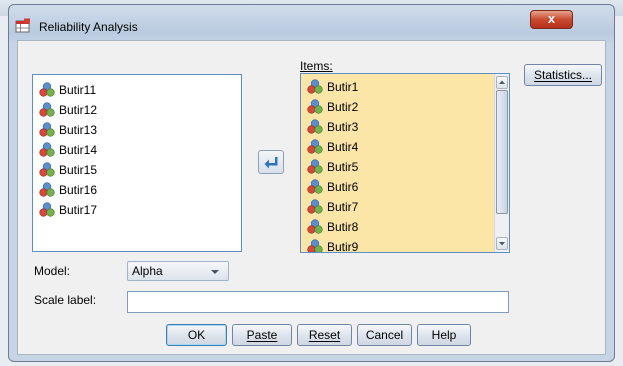 Image resolution: width=623 pixels, height=366 pixels. I want to click on variable-name: Butir8, so click(343, 227).